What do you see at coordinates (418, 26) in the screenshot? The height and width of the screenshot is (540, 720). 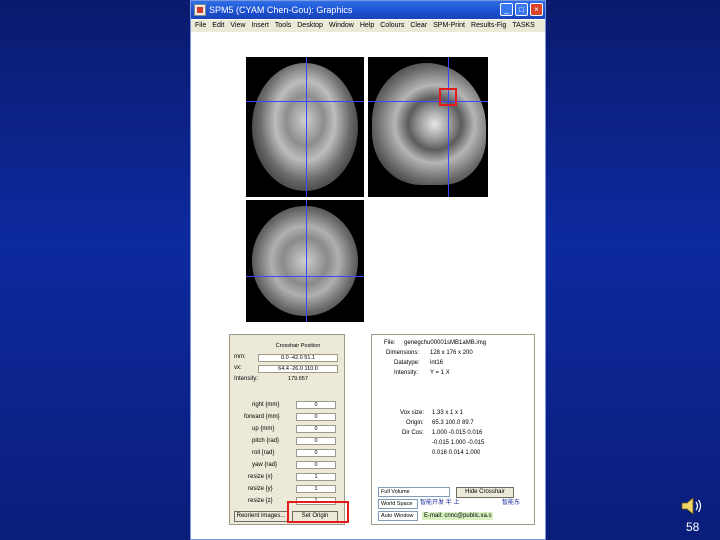 I see `menu-clear: Clear` at bounding box center [418, 26].